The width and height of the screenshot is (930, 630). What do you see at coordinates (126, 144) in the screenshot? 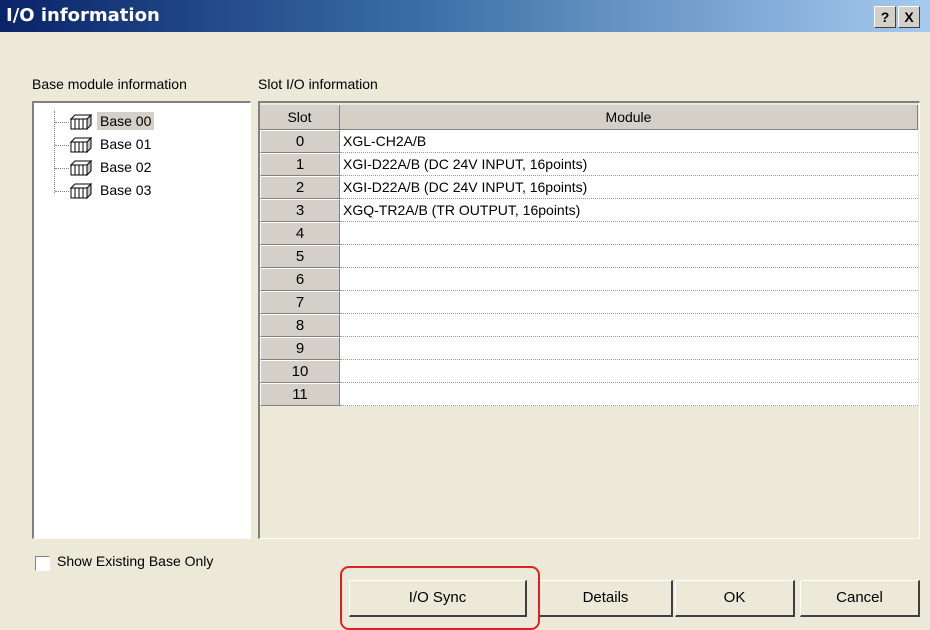
I see `tree-item-label: Base 01` at bounding box center [126, 144].